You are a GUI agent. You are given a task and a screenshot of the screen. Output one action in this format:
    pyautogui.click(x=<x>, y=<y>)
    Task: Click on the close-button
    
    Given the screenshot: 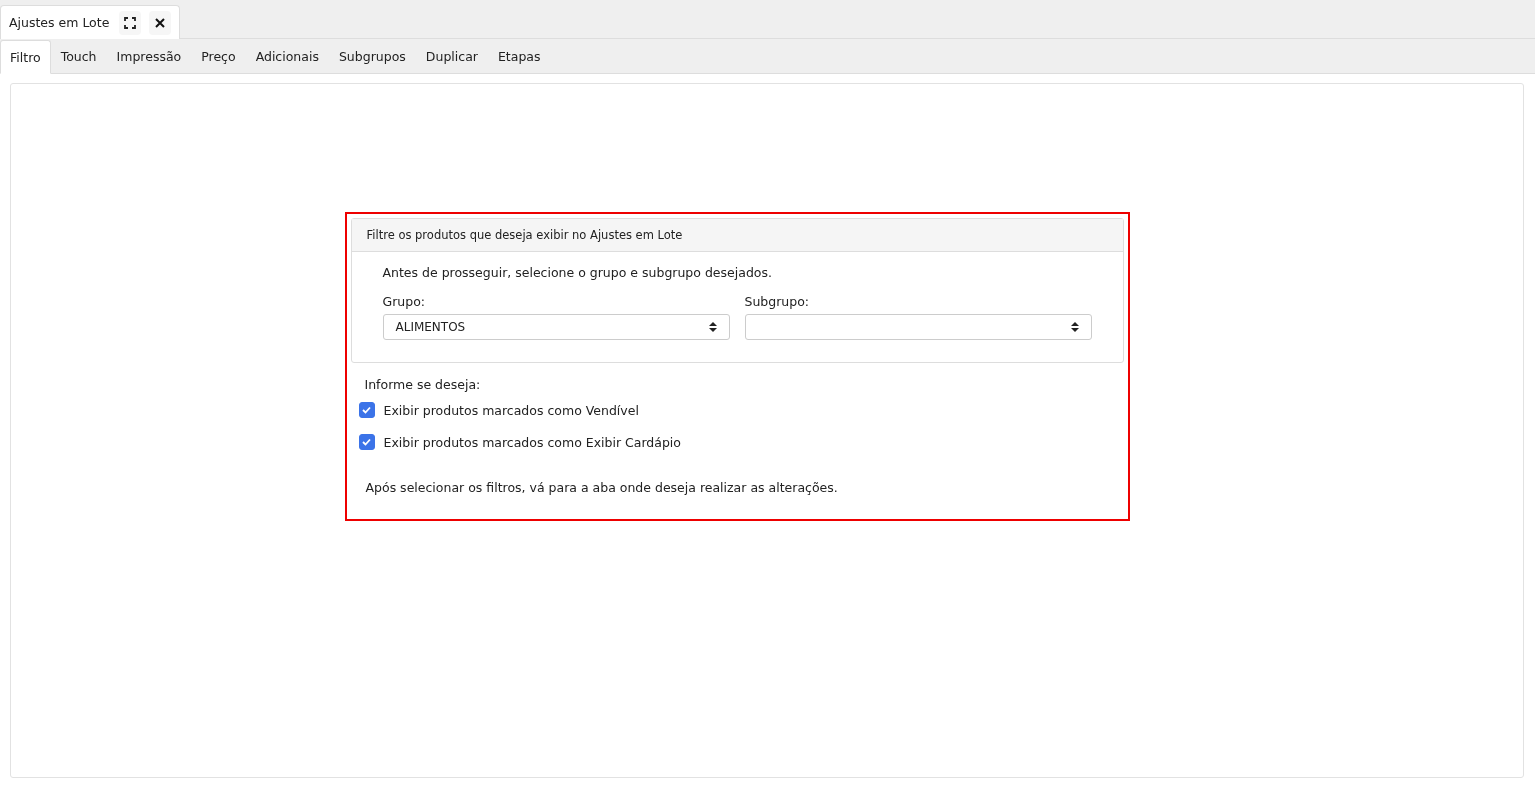 What is the action you would take?
    pyautogui.click(x=160, y=22)
    